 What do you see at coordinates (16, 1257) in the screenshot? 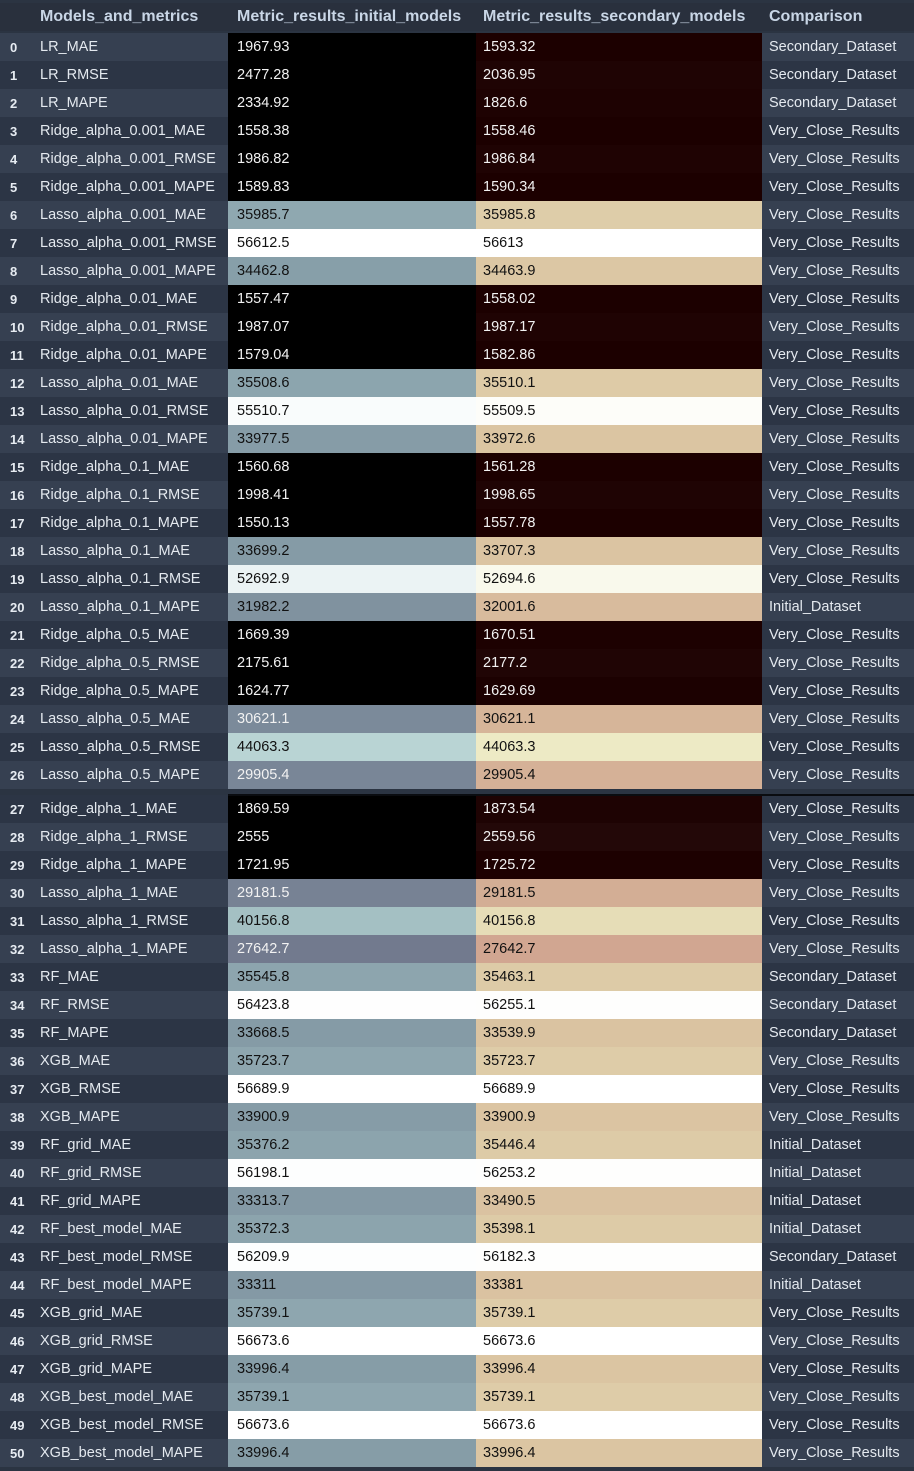
I see `row-index: 43` at bounding box center [16, 1257].